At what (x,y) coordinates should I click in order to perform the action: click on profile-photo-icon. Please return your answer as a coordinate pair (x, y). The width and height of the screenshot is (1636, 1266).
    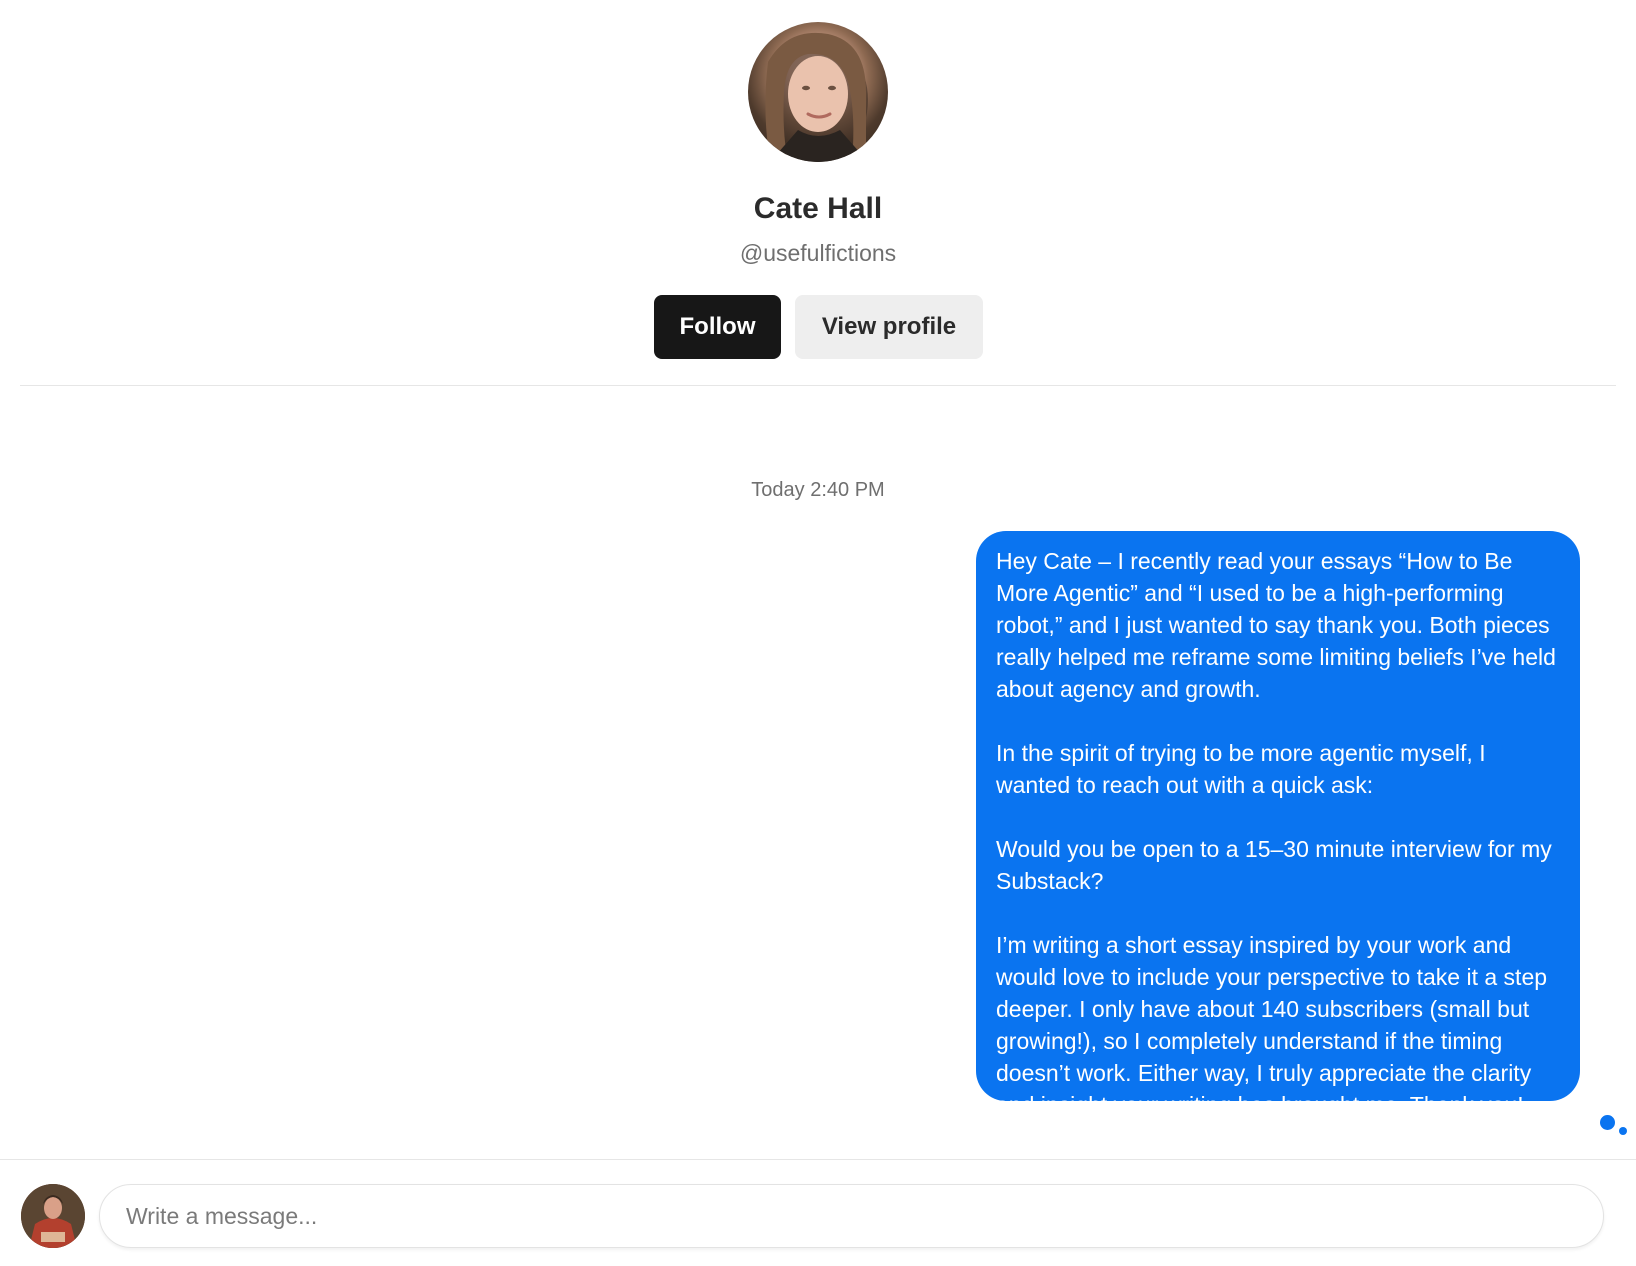
    Looking at the image, I should click on (816, 97).